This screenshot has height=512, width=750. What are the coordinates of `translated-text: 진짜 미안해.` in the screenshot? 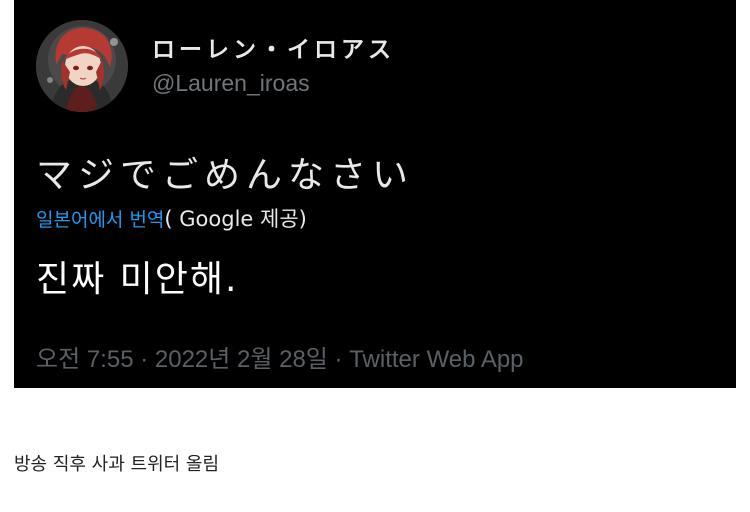 It's located at (137, 279).